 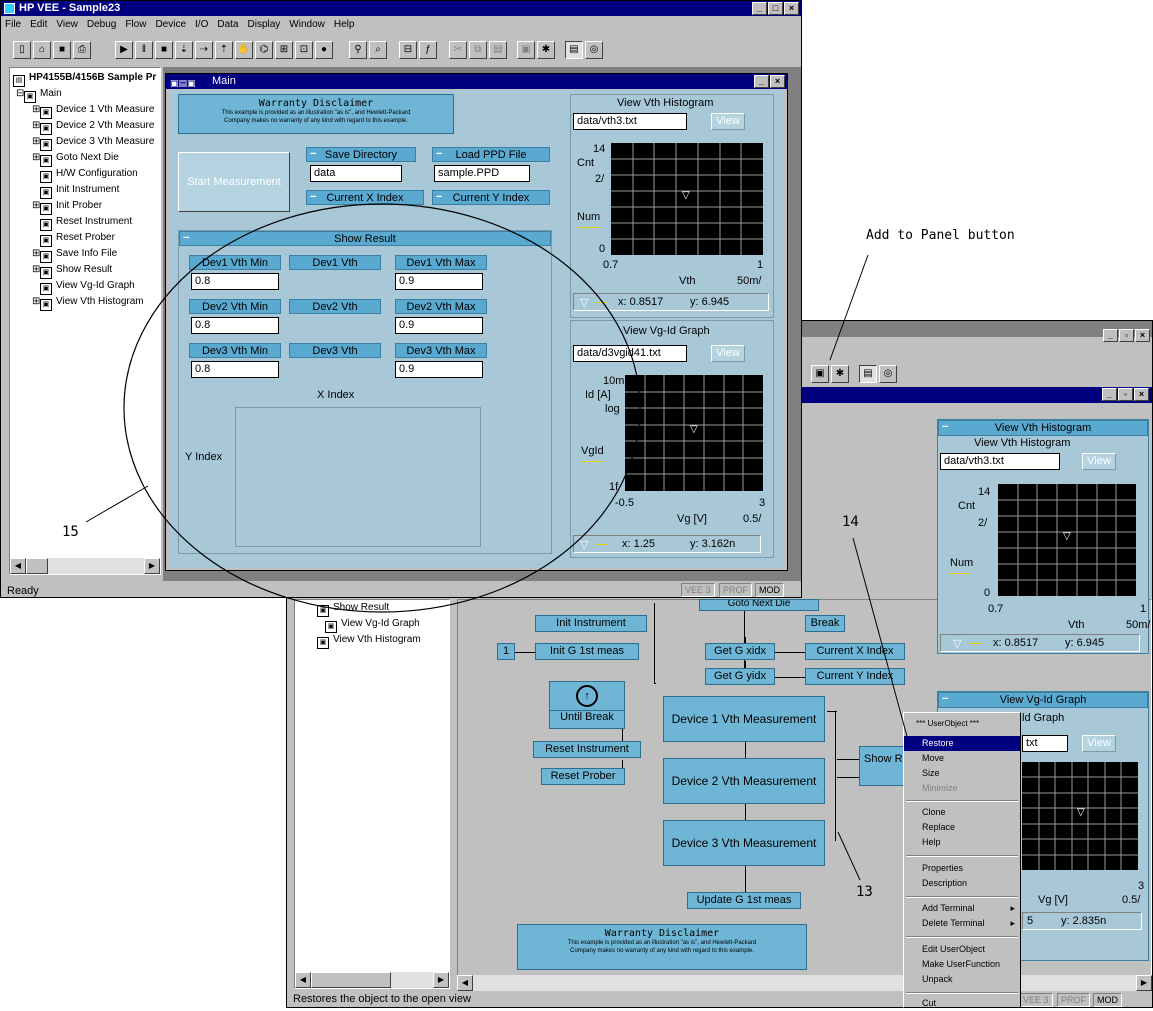 What do you see at coordinates (70, 532) in the screenshot?
I see `callout-label-15: 15` at bounding box center [70, 532].